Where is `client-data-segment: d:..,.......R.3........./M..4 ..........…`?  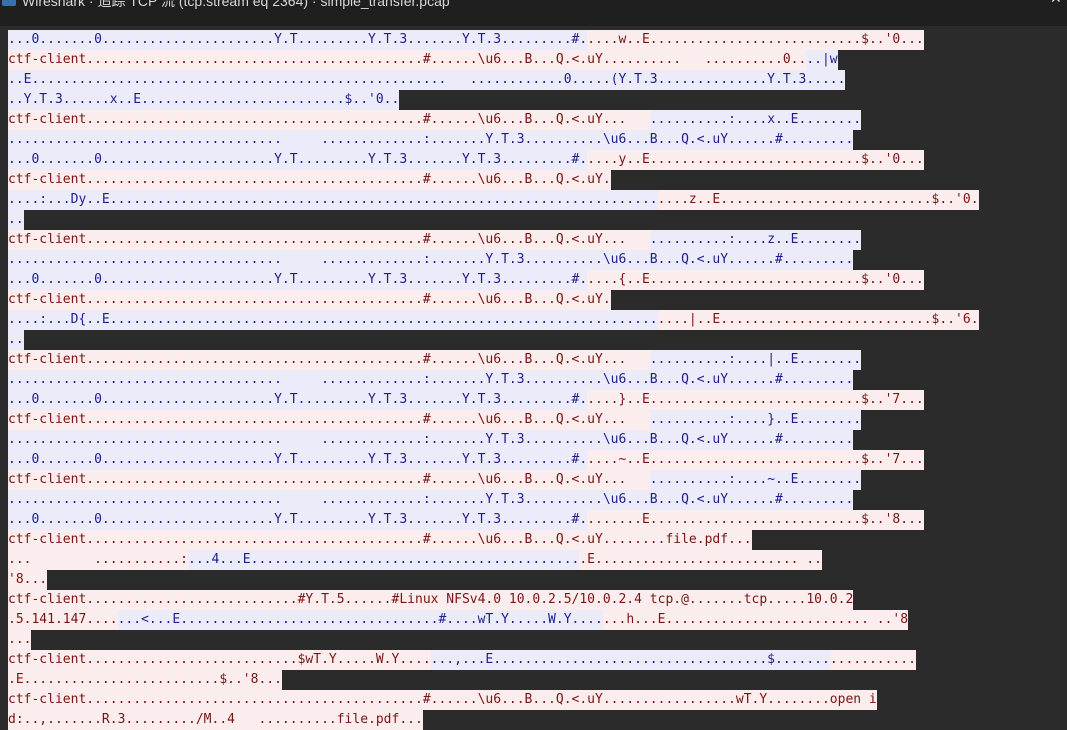
client-data-segment: d:..,.......R.3........./M..4 ..........… is located at coordinates (215, 720).